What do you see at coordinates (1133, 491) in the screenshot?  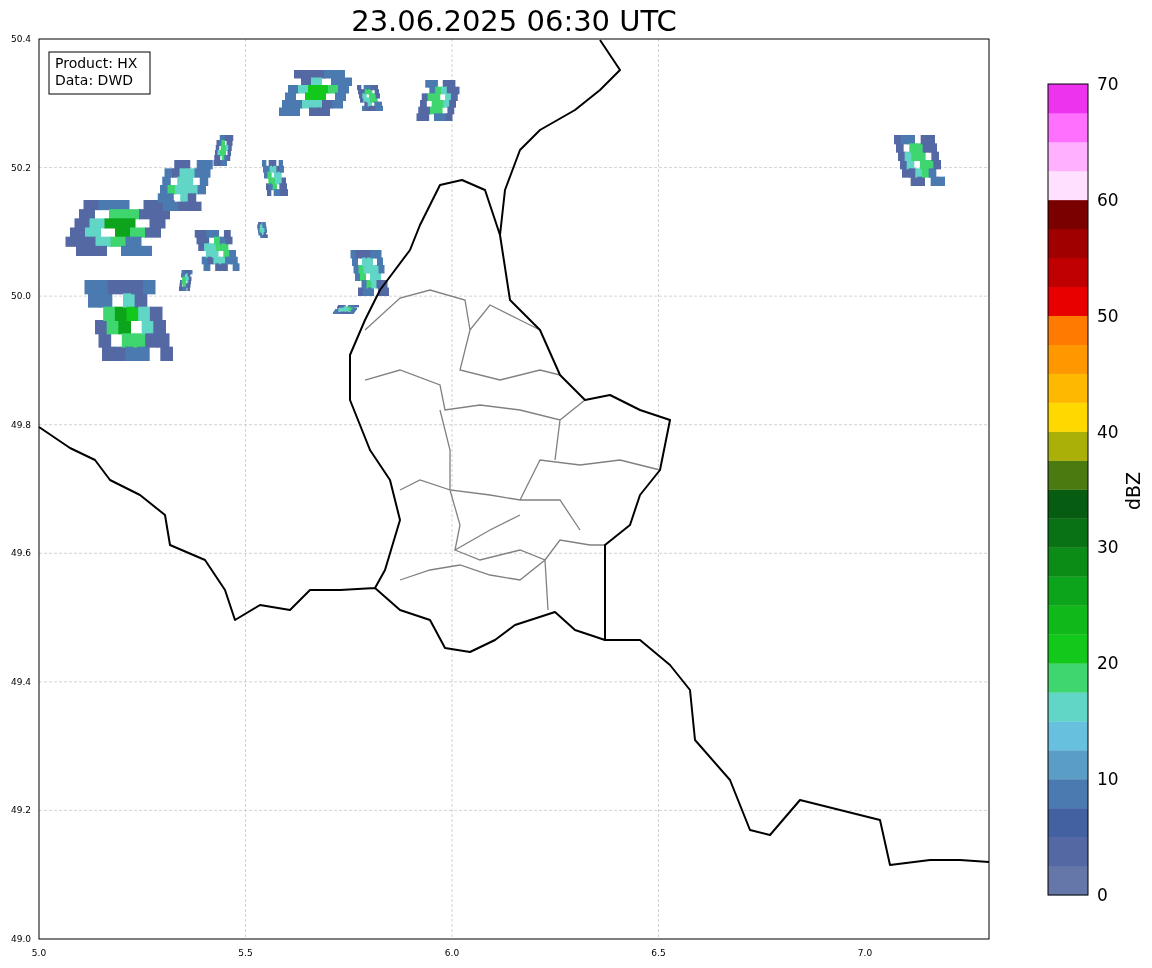 I see `colorbar-label: dBZ` at bounding box center [1133, 491].